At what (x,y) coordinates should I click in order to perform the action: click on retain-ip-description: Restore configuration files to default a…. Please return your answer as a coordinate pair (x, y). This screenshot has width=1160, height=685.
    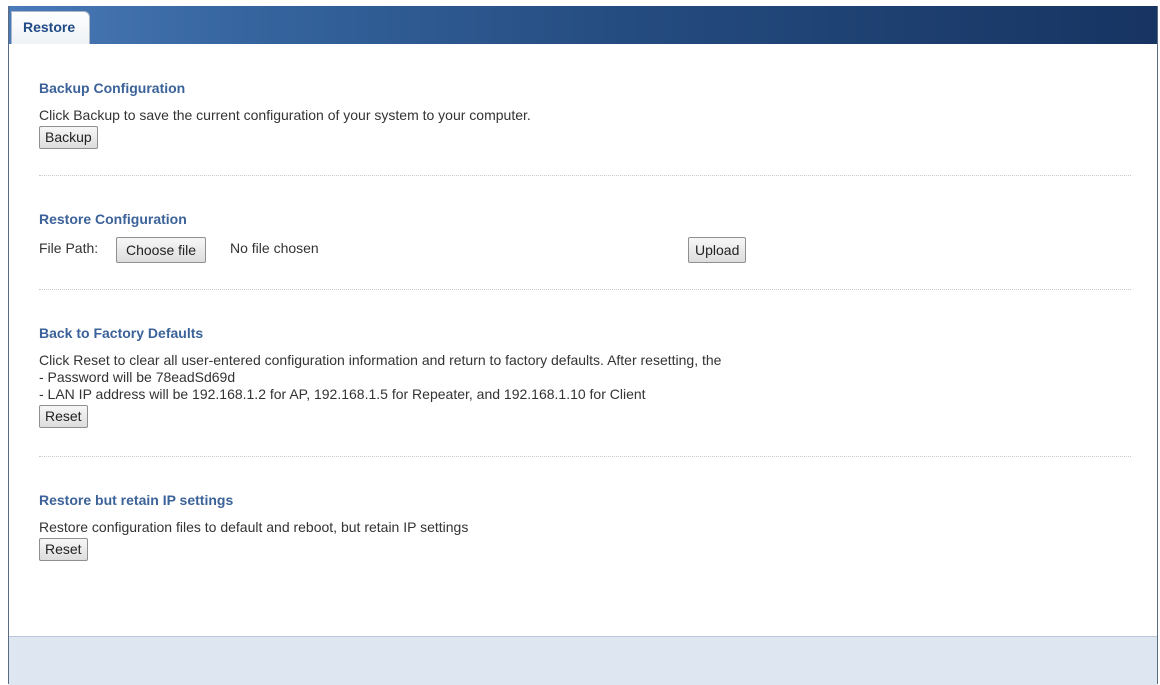
    Looking at the image, I should click on (254, 527).